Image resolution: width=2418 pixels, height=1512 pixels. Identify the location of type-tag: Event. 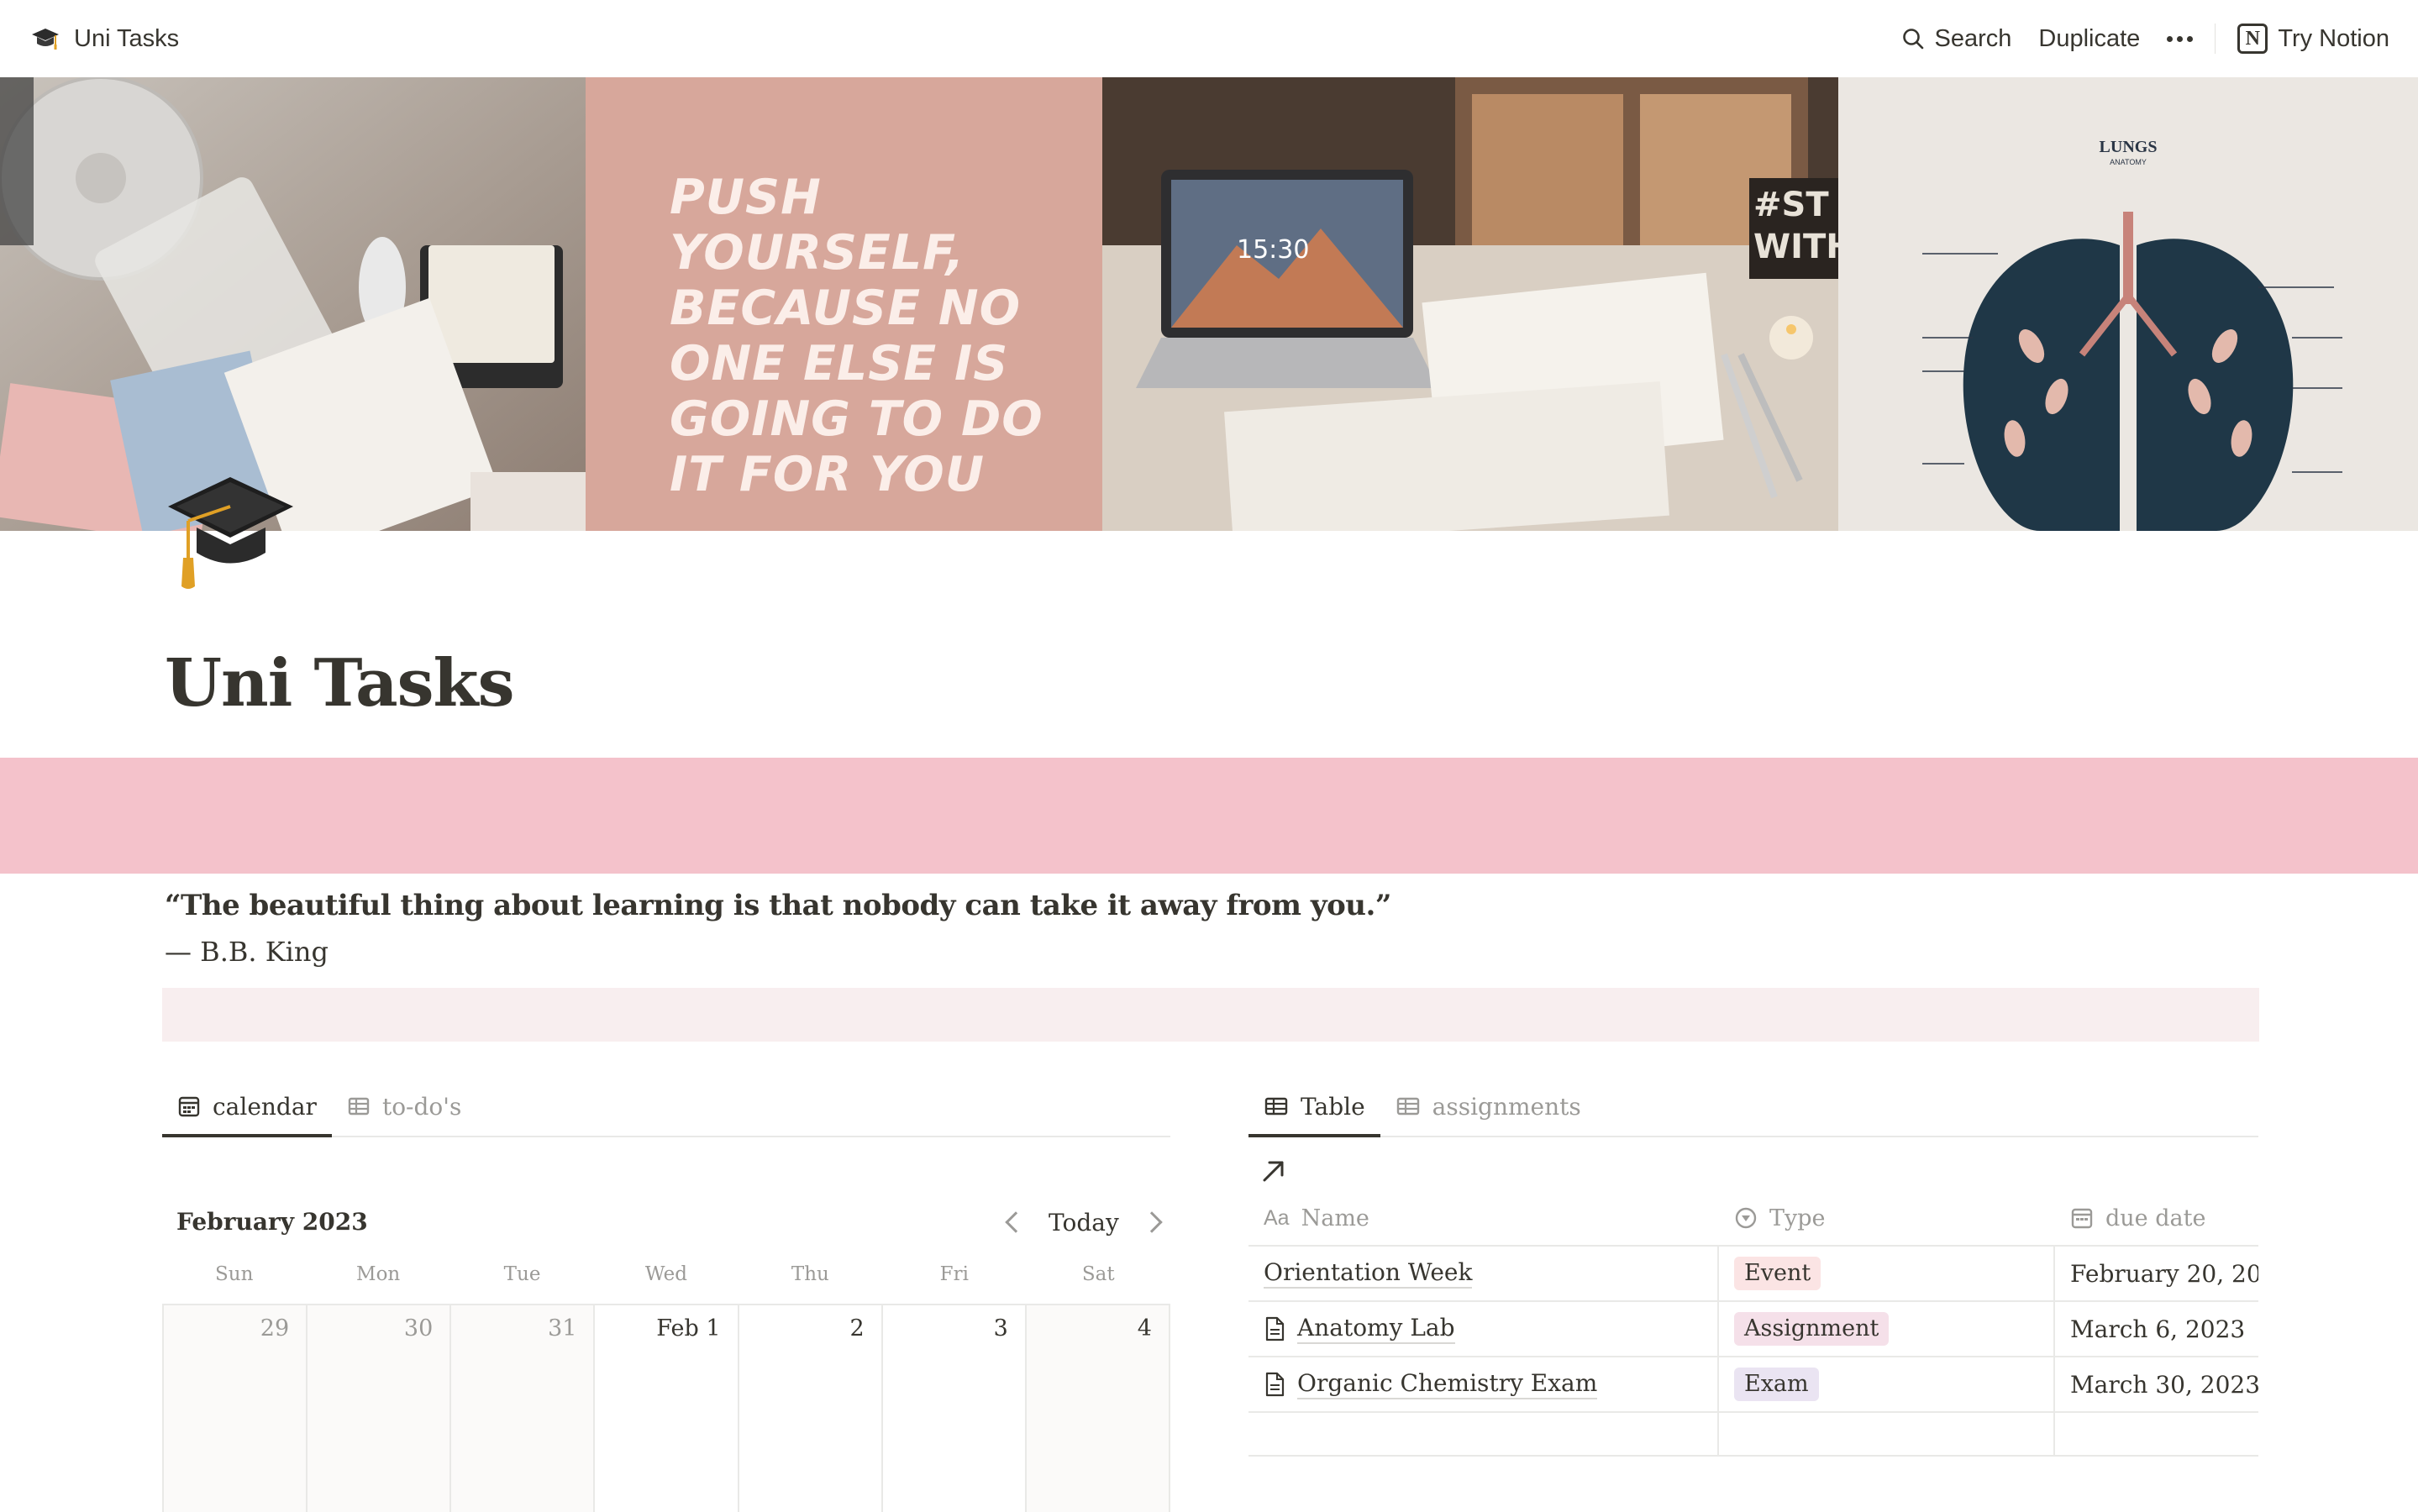
(1778, 1273).